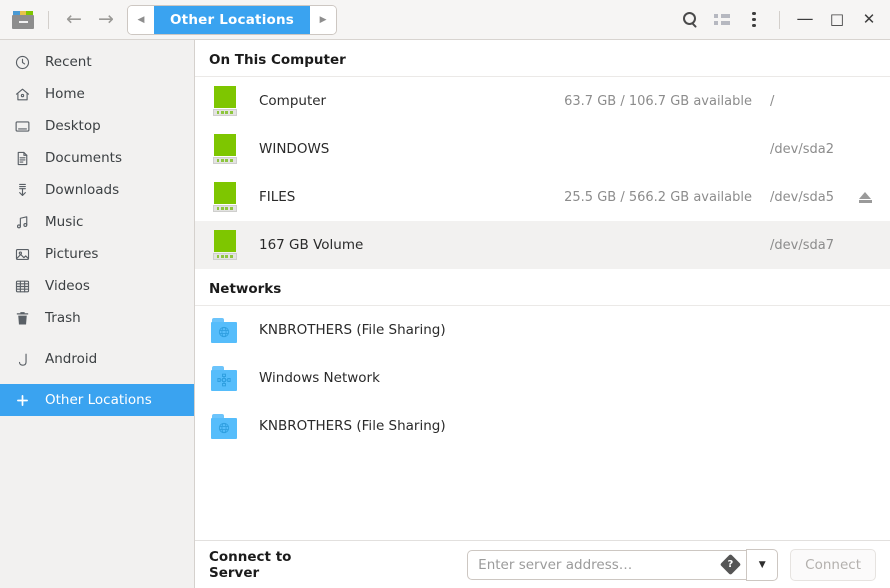 This screenshot has width=890, height=588. I want to click on section-header: Networks, so click(542, 287).